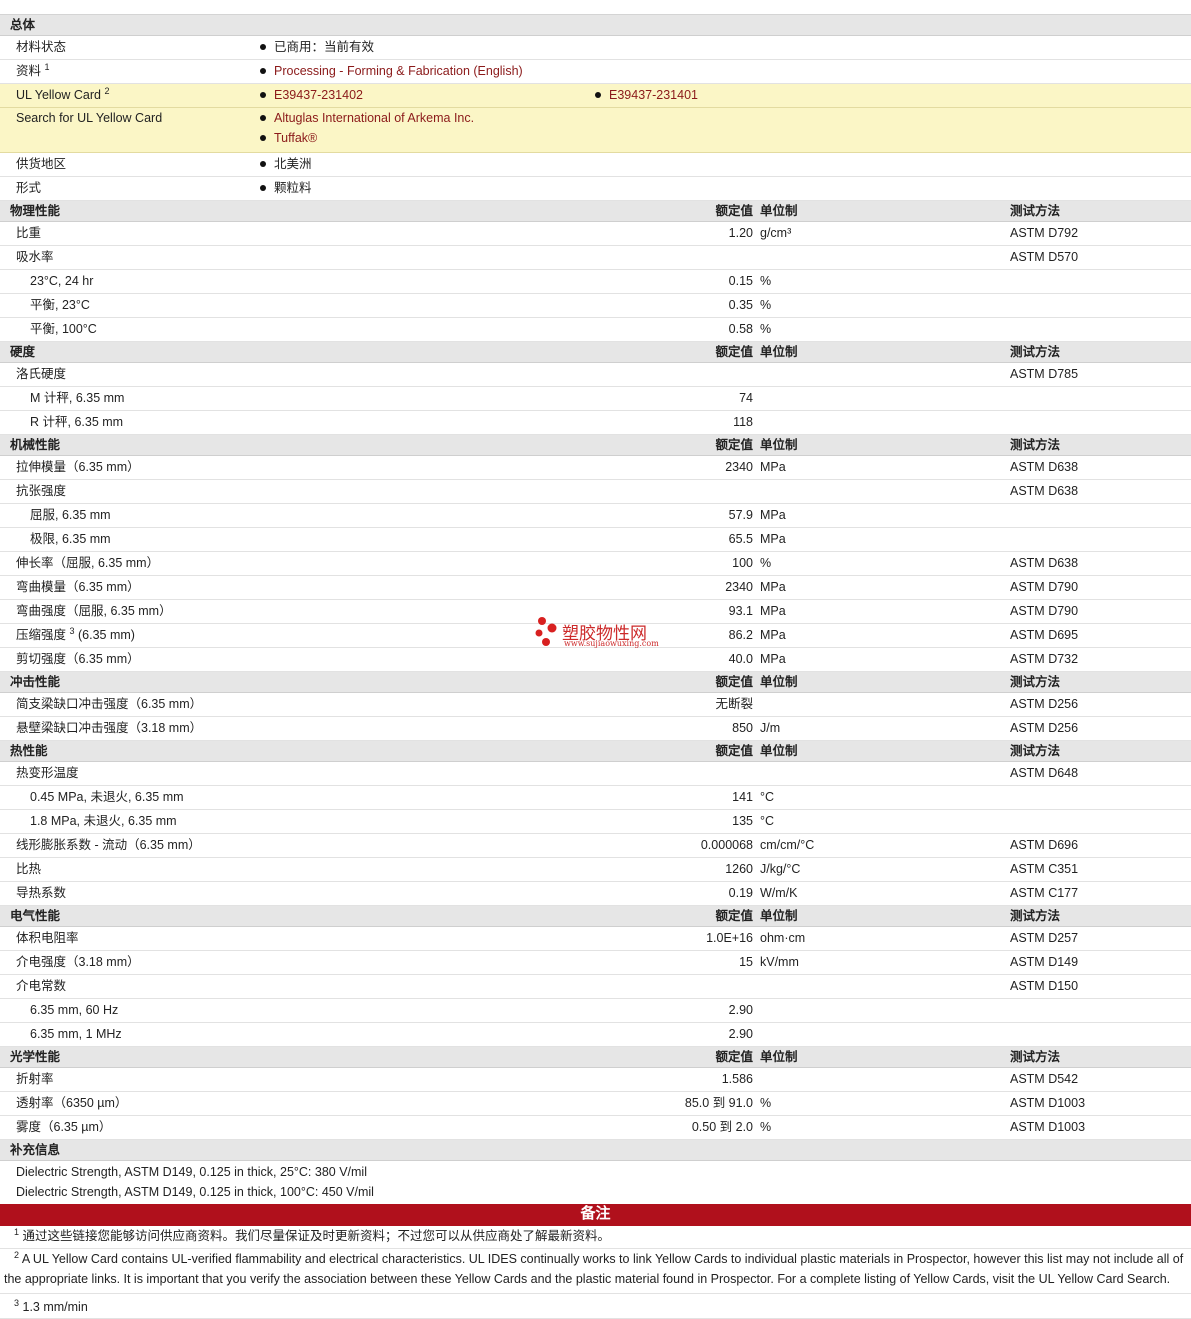 Image resolution: width=1191 pixels, height=1319 pixels. What do you see at coordinates (740, 281) in the screenshot?
I see `property-value: 0.15` at bounding box center [740, 281].